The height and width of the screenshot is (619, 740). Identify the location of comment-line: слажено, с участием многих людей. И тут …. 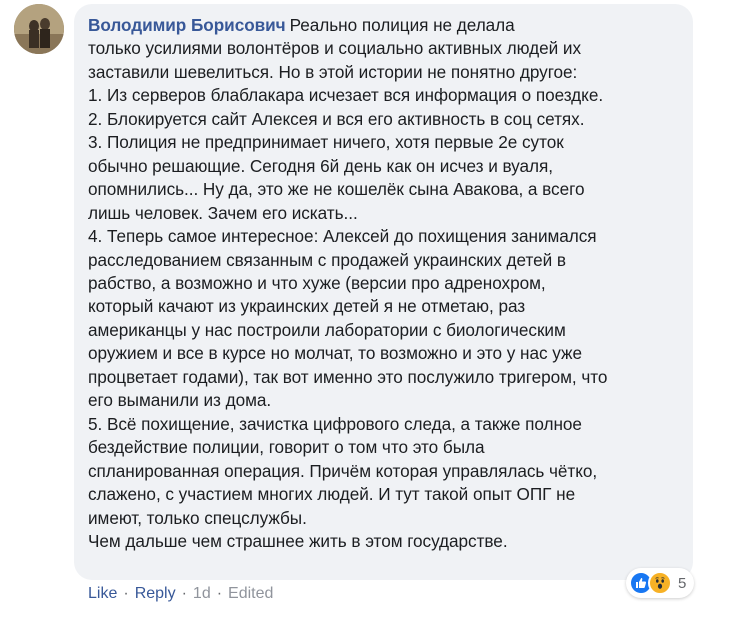
(332, 494).